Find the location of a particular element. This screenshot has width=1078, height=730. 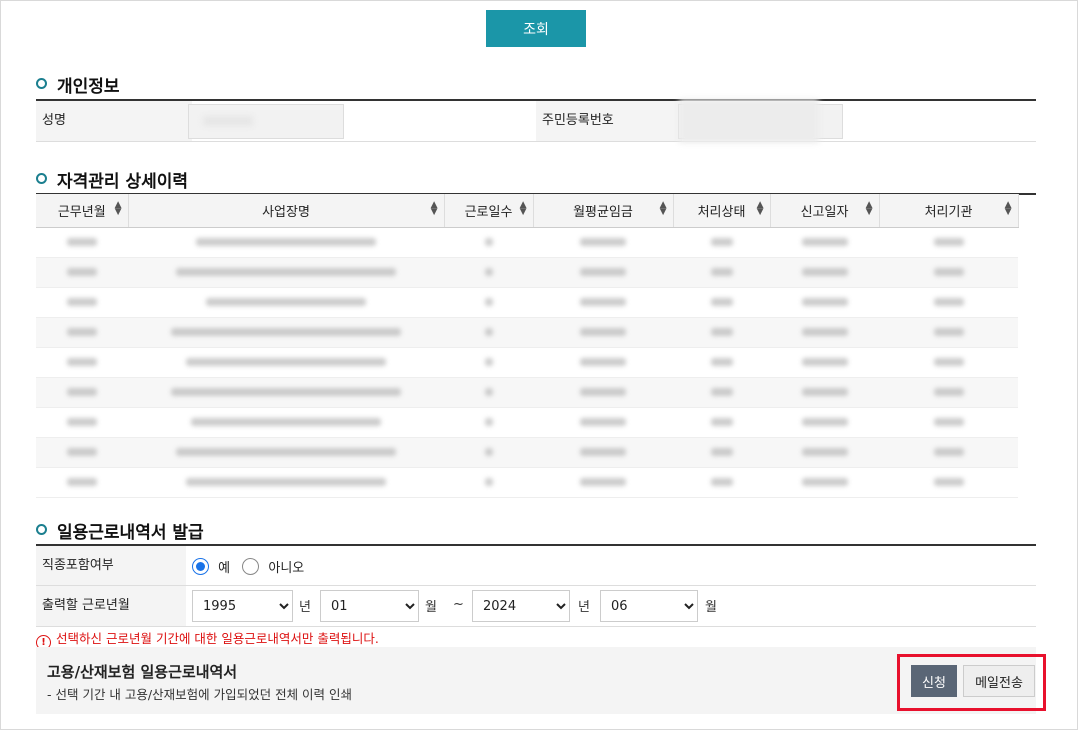

radio-no is located at coordinates (251, 566).